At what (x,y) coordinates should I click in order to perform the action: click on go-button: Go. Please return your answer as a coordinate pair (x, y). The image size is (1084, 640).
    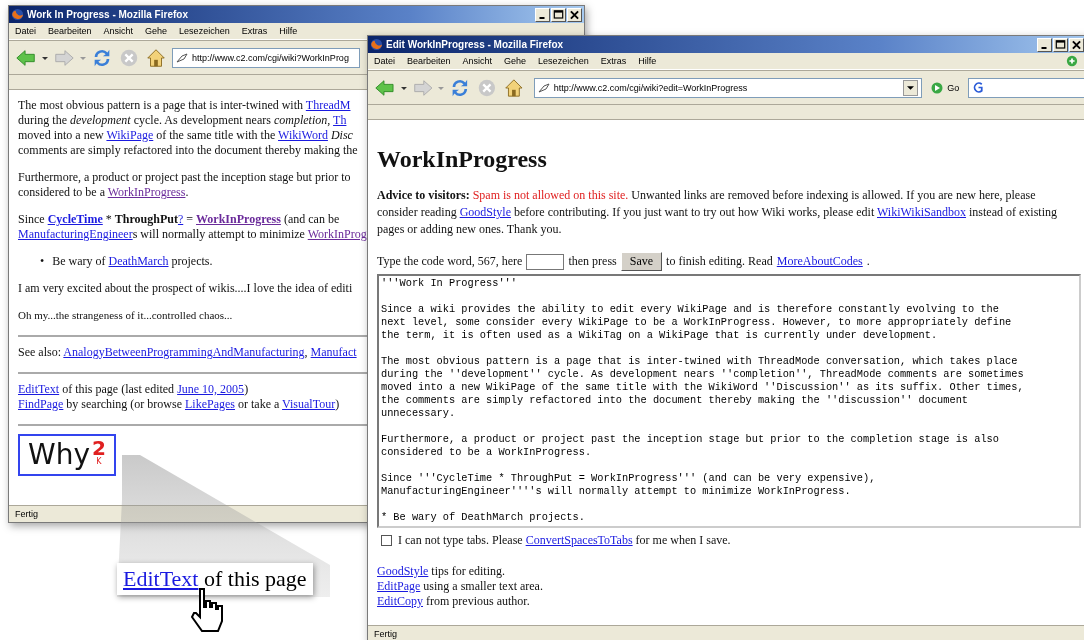
    Looking at the image, I should click on (945, 87).